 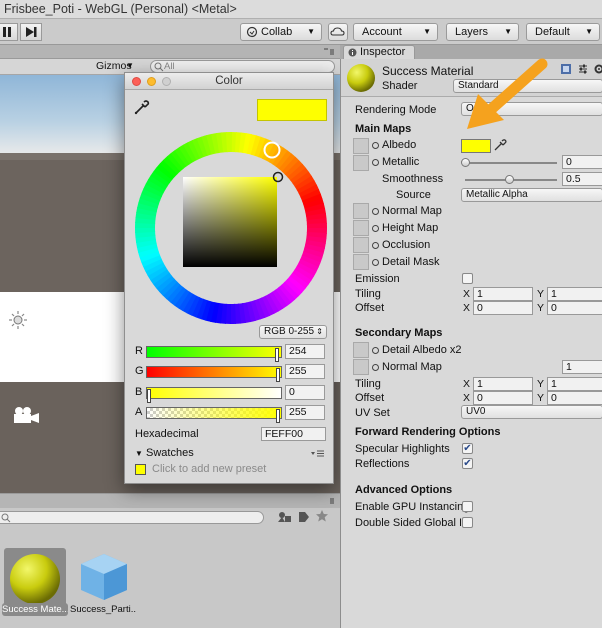 What do you see at coordinates (35, 579) in the screenshot?
I see `asset-success-material-thumb` at bounding box center [35, 579].